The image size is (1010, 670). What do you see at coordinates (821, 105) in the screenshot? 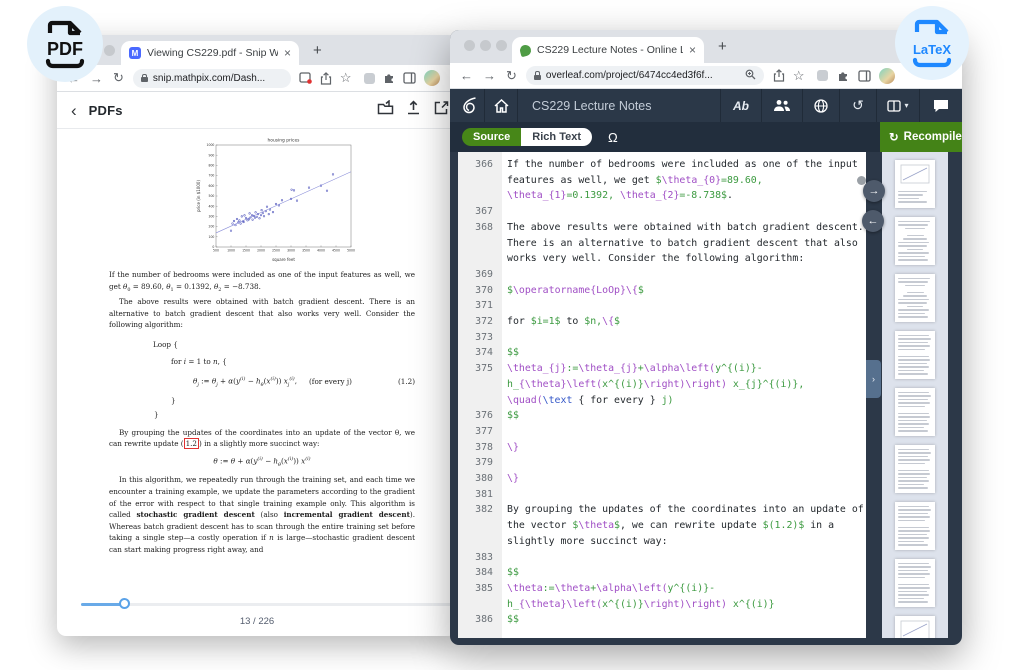
I see `publish-globe-icon` at bounding box center [821, 105].